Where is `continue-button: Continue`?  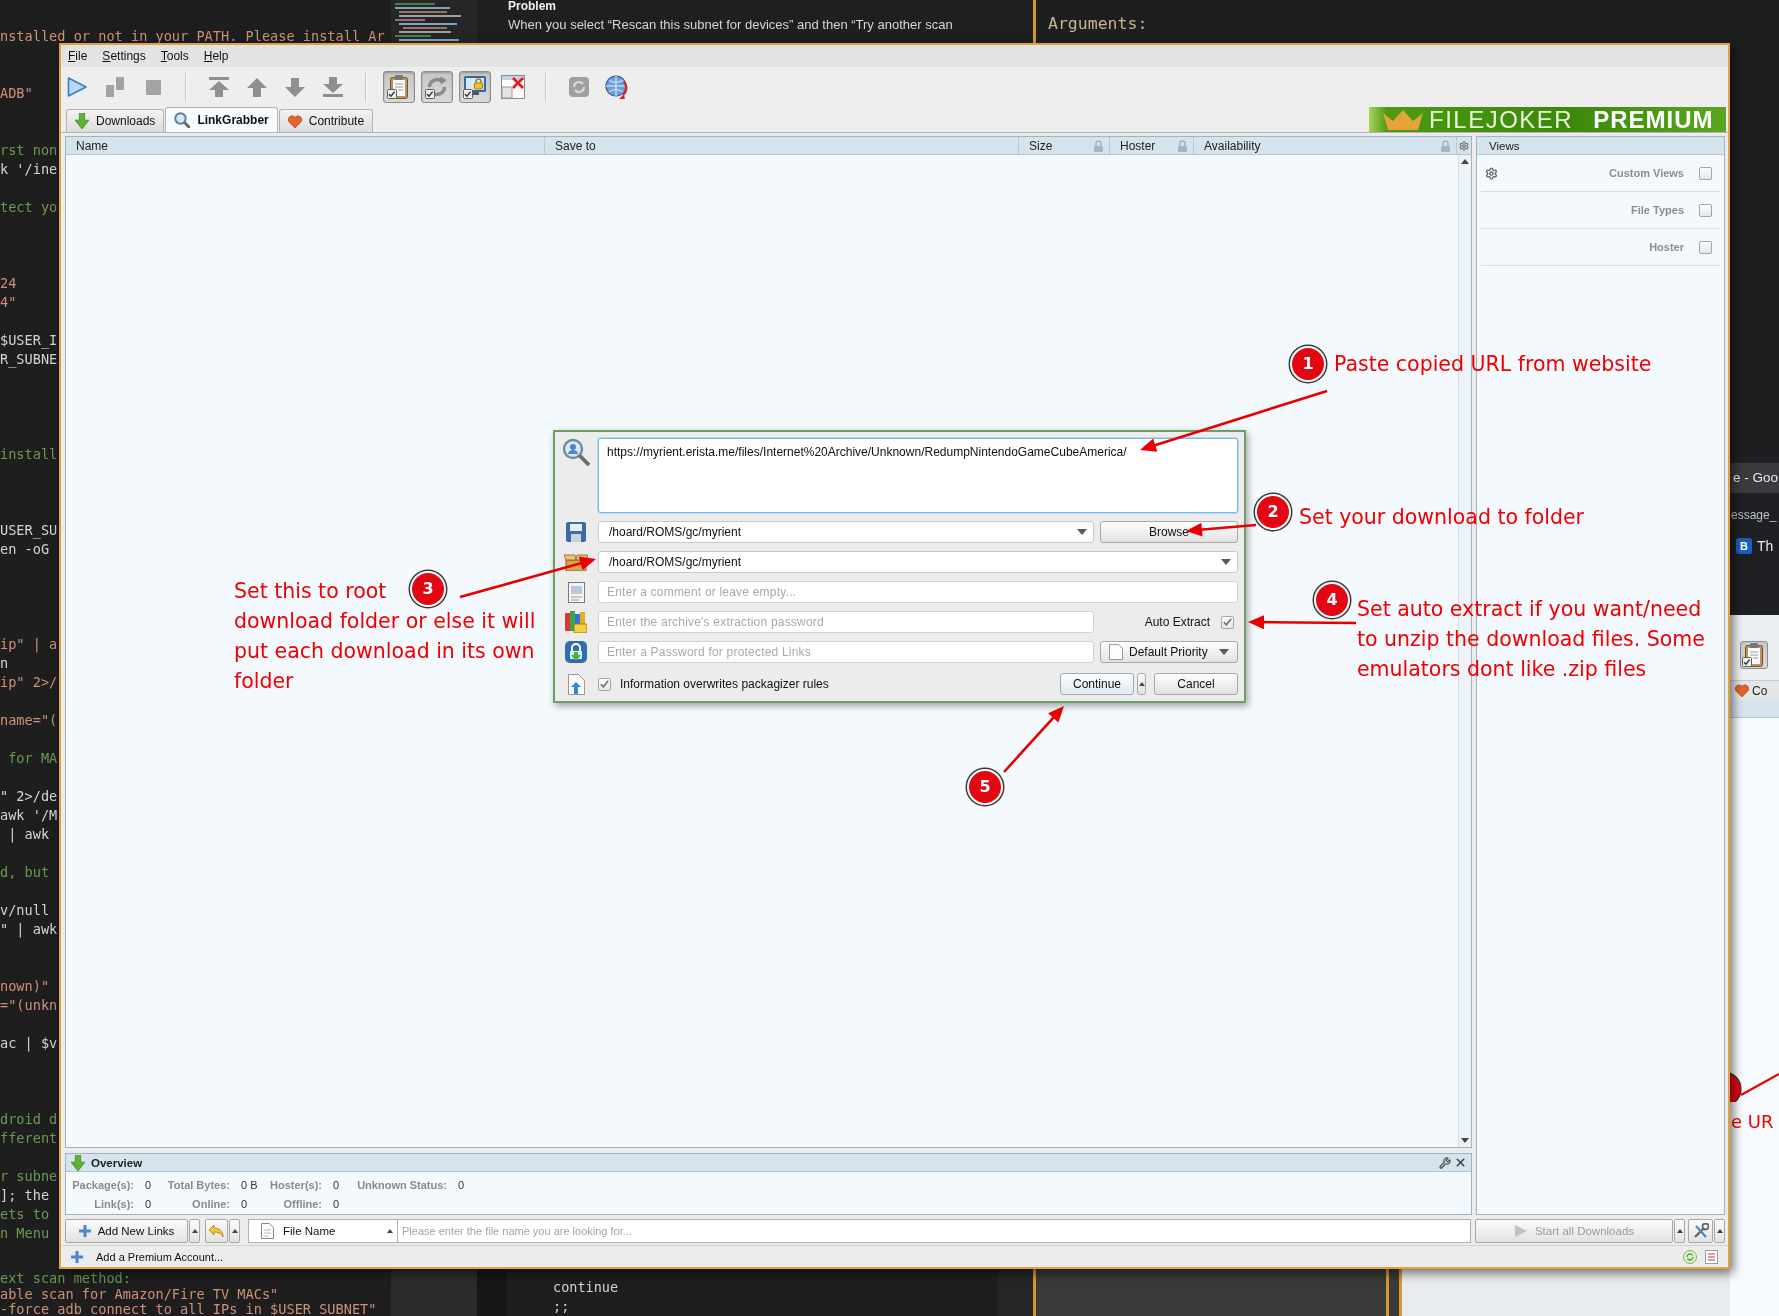 continue-button: Continue is located at coordinates (1097, 684).